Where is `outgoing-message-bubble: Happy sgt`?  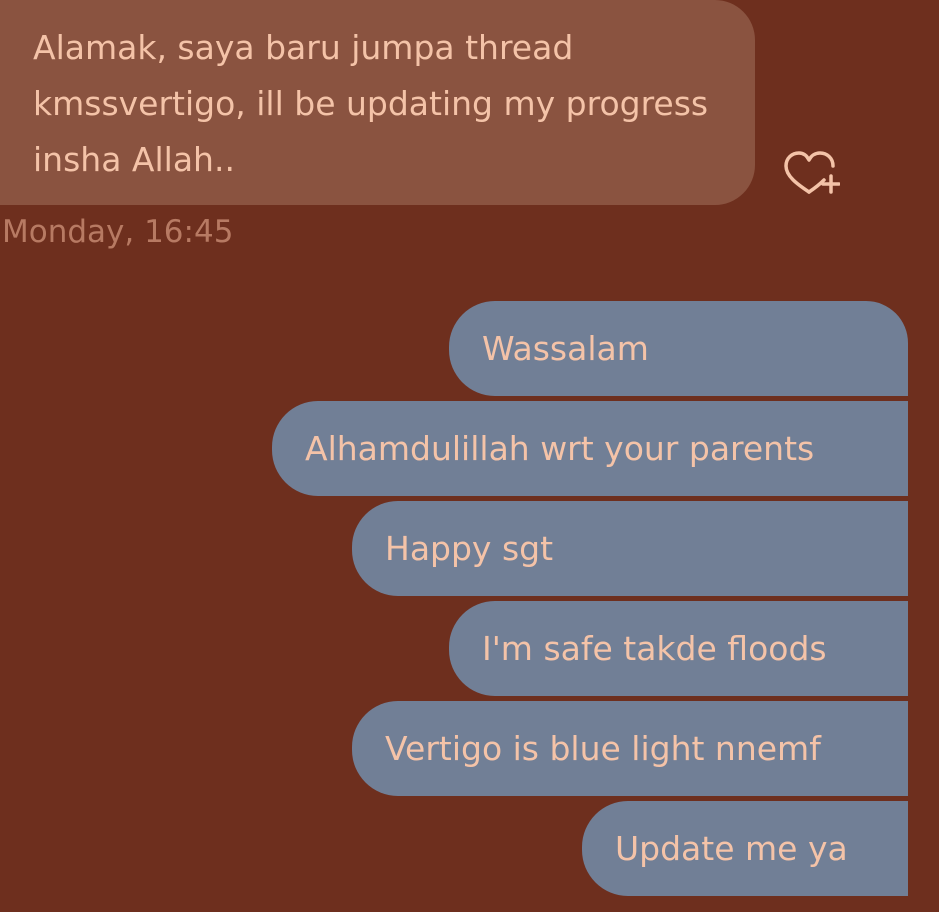 outgoing-message-bubble: Happy sgt is located at coordinates (630, 548).